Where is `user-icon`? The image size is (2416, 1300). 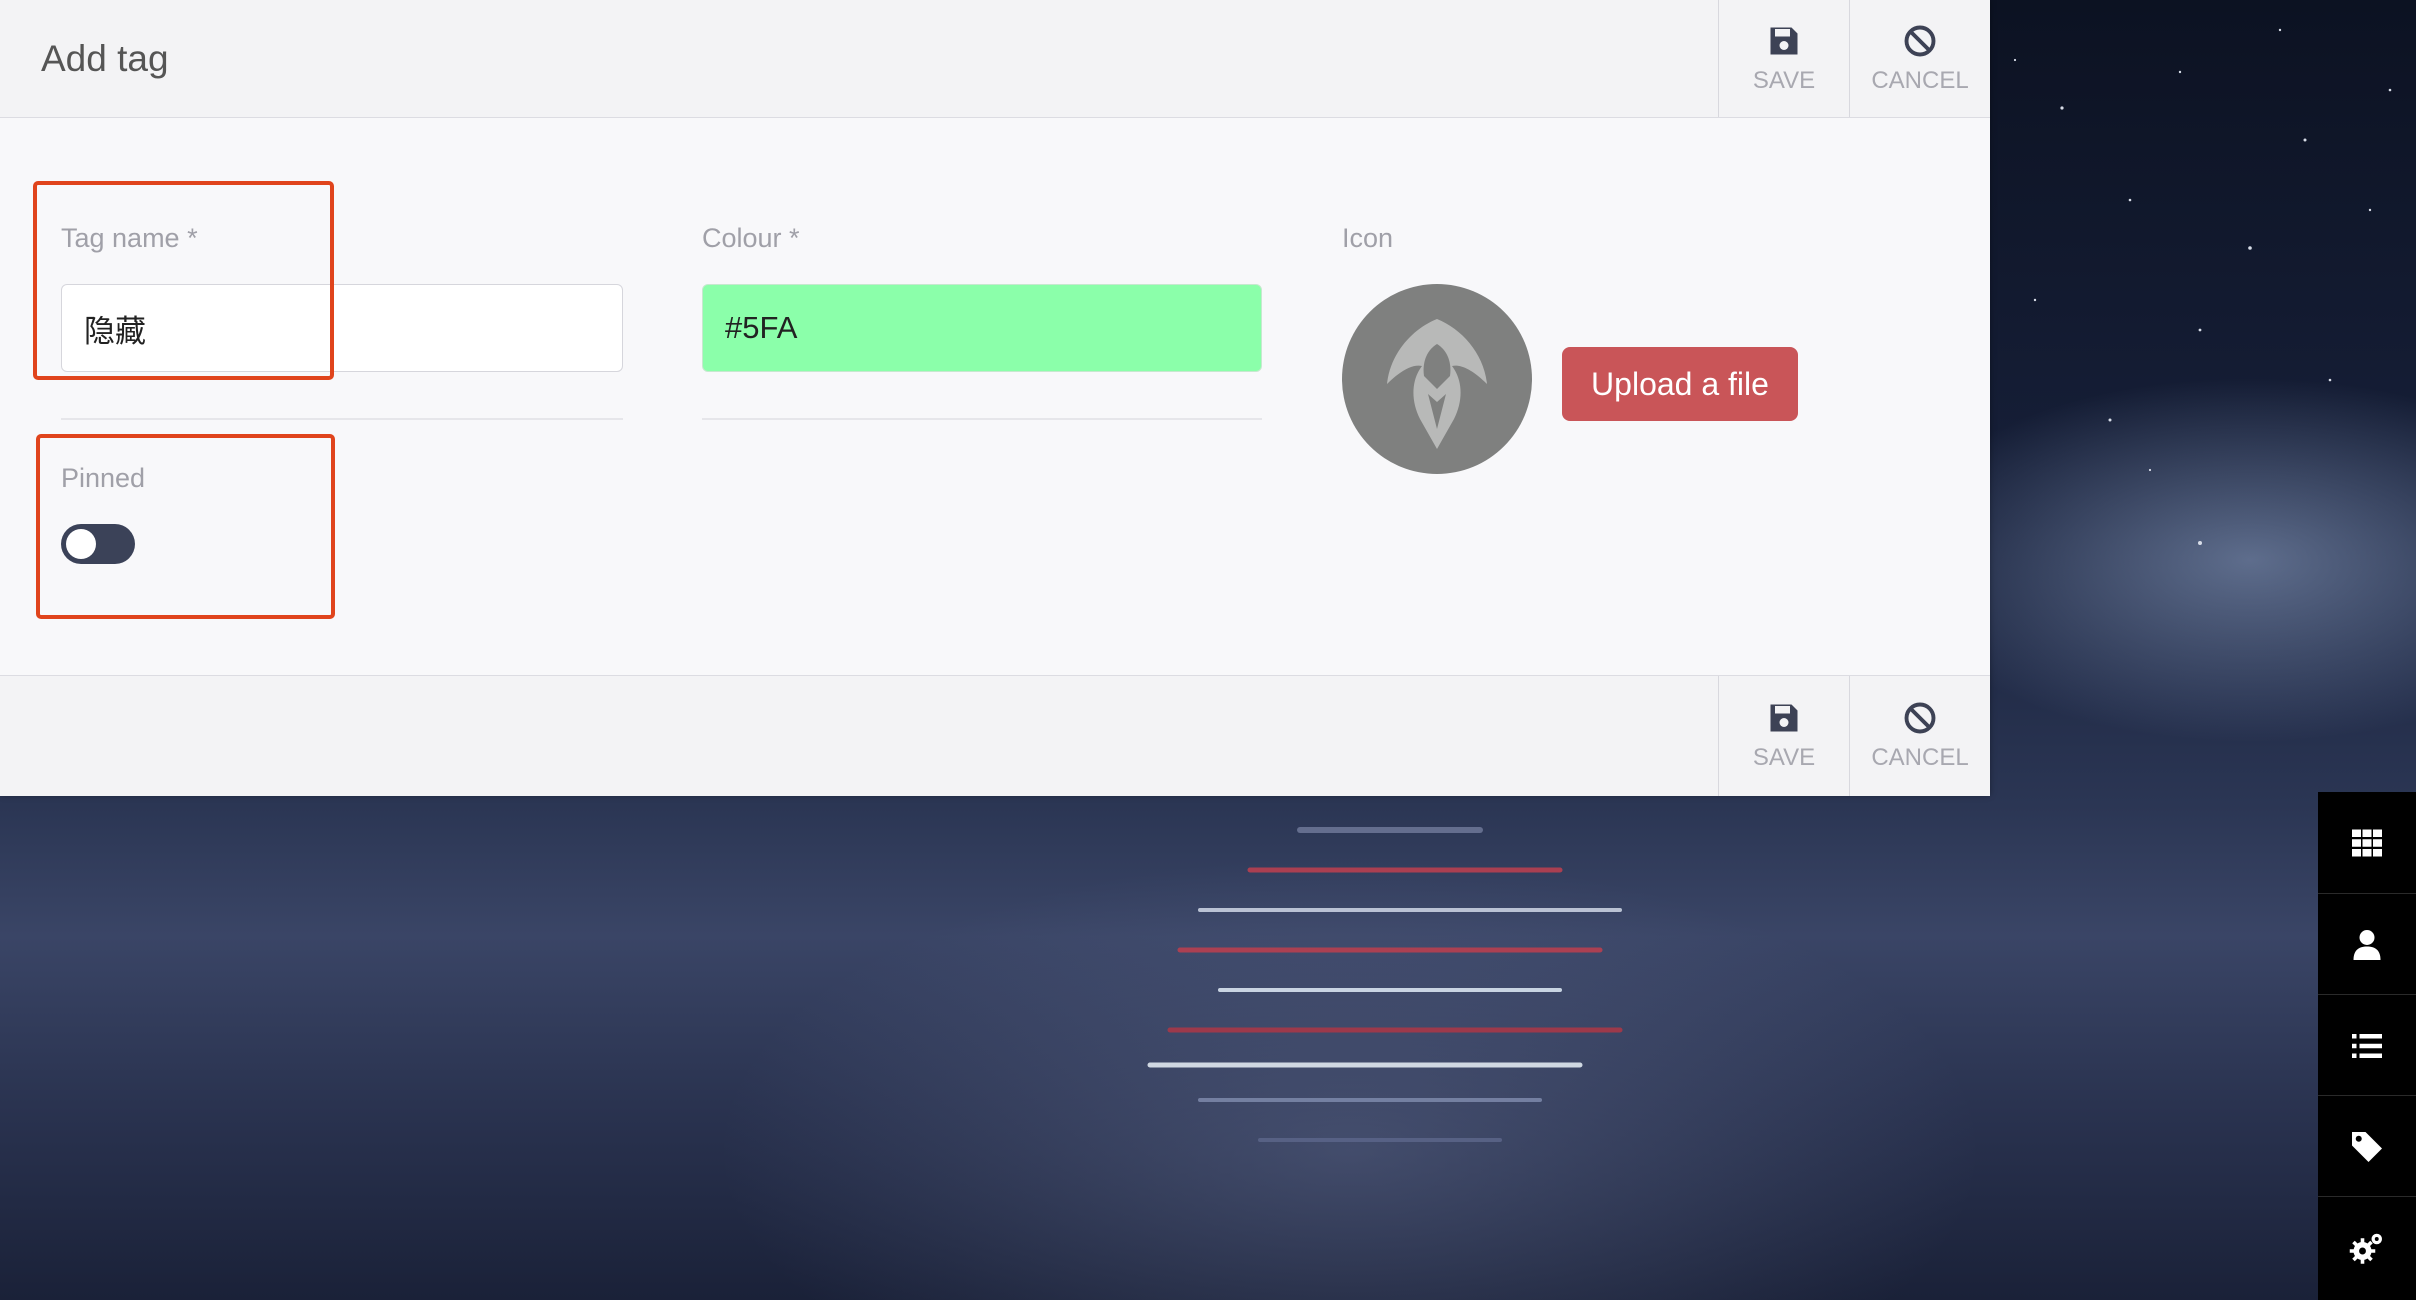
user-icon is located at coordinates (2367, 944).